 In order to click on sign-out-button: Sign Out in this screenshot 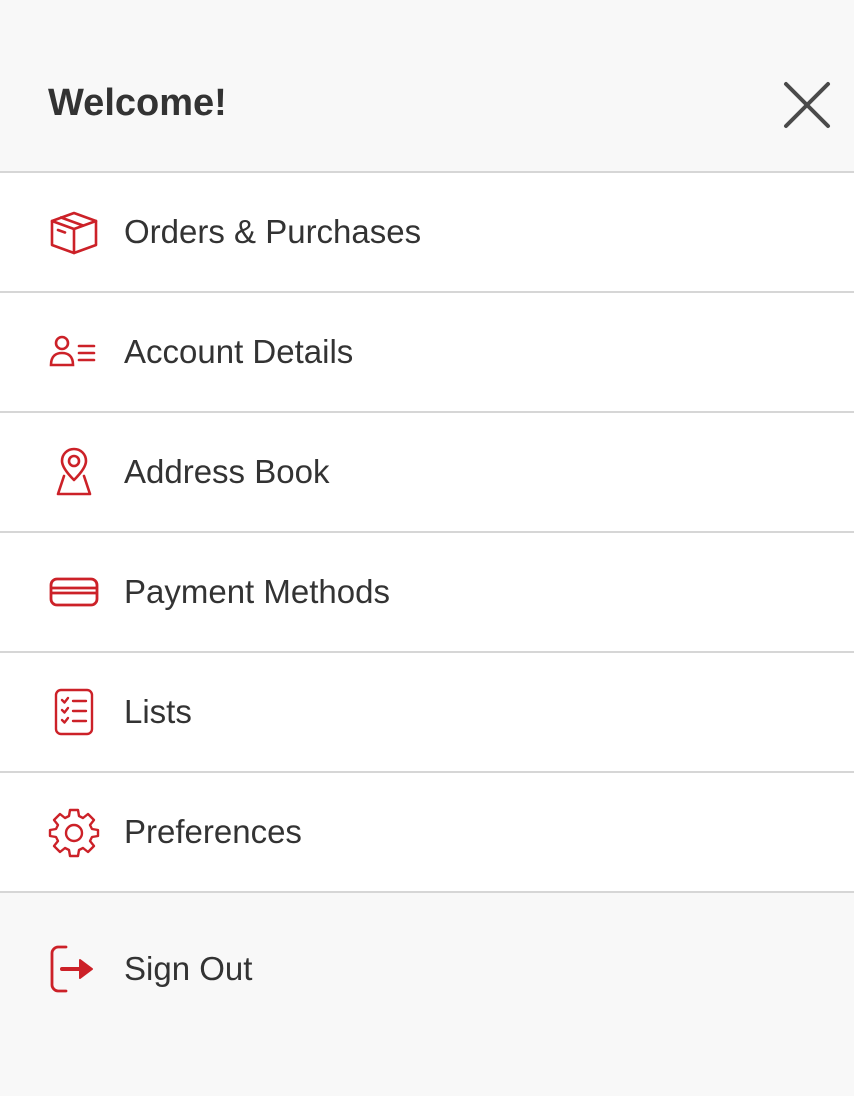, I will do `click(427, 969)`.